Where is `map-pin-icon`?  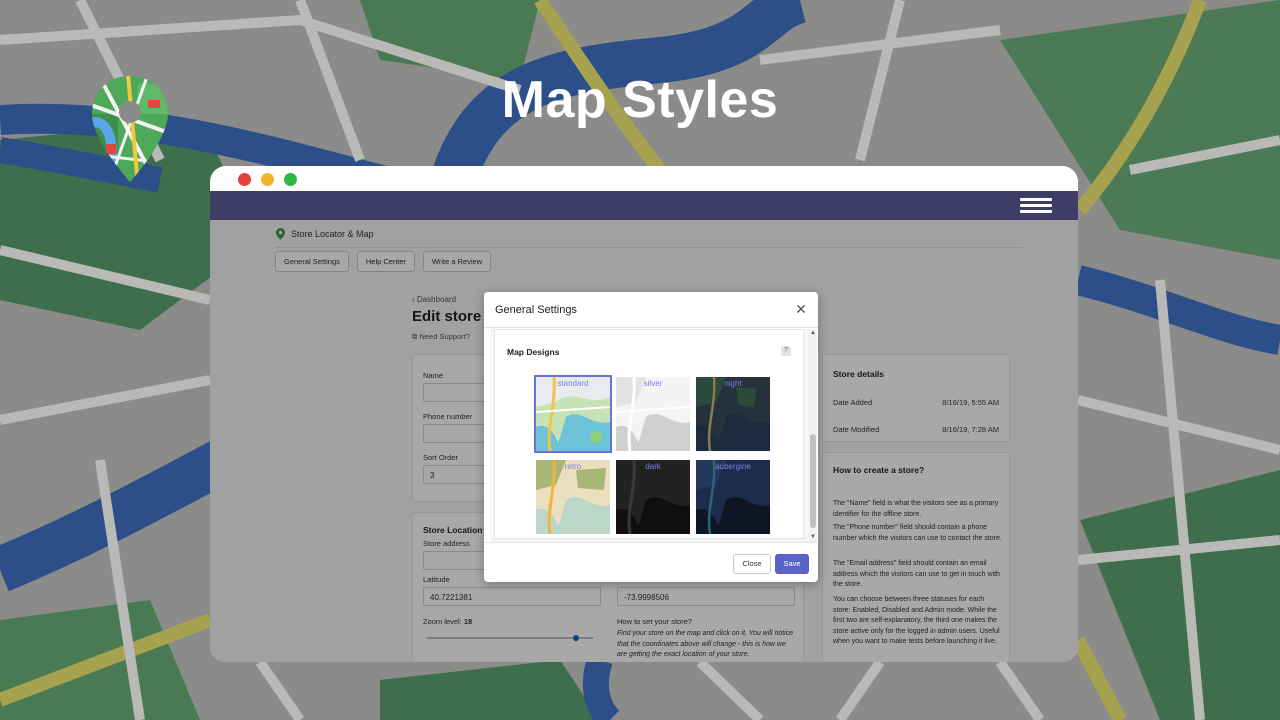 map-pin-icon is located at coordinates (130, 129).